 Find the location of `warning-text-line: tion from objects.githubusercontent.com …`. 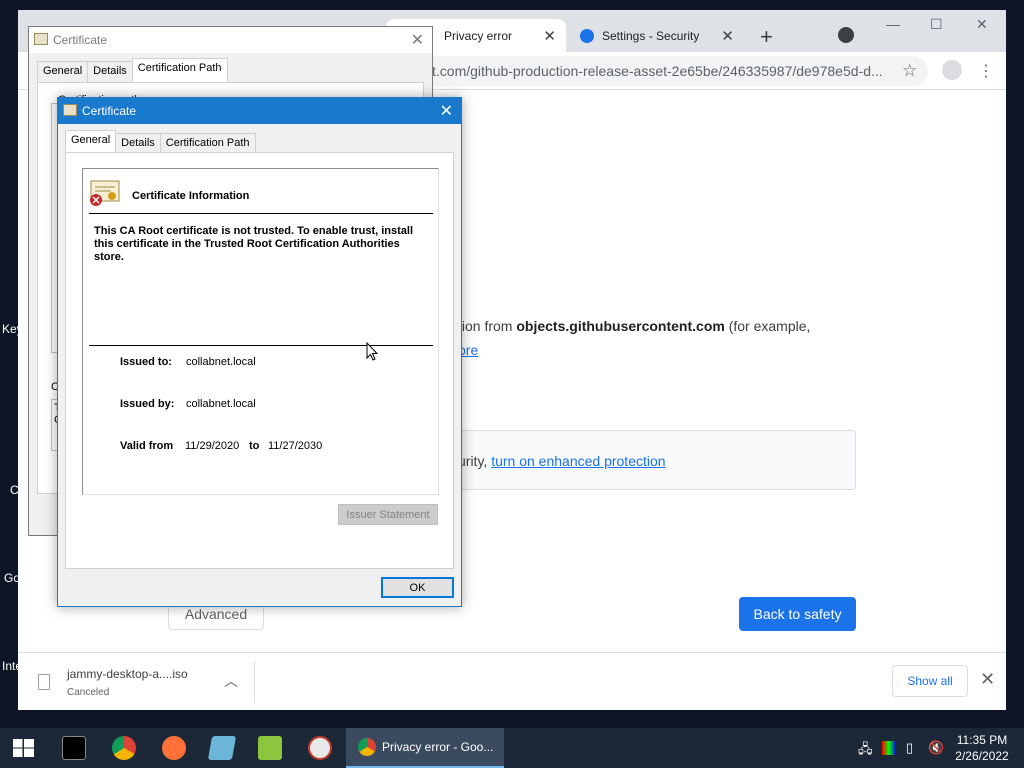

warning-text-line: tion from objects.githubusercontent.com … is located at coordinates (634, 326).